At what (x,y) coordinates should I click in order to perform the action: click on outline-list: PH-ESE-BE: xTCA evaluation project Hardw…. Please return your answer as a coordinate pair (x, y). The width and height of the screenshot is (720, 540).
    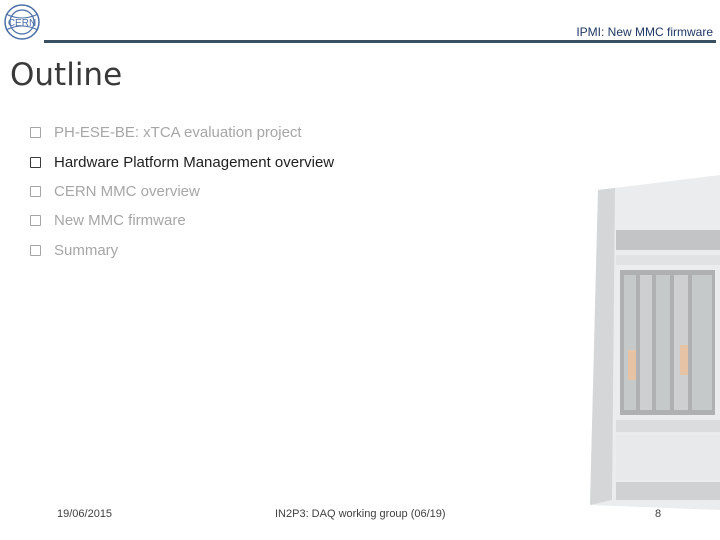
    Looking at the image, I should click on (182, 191).